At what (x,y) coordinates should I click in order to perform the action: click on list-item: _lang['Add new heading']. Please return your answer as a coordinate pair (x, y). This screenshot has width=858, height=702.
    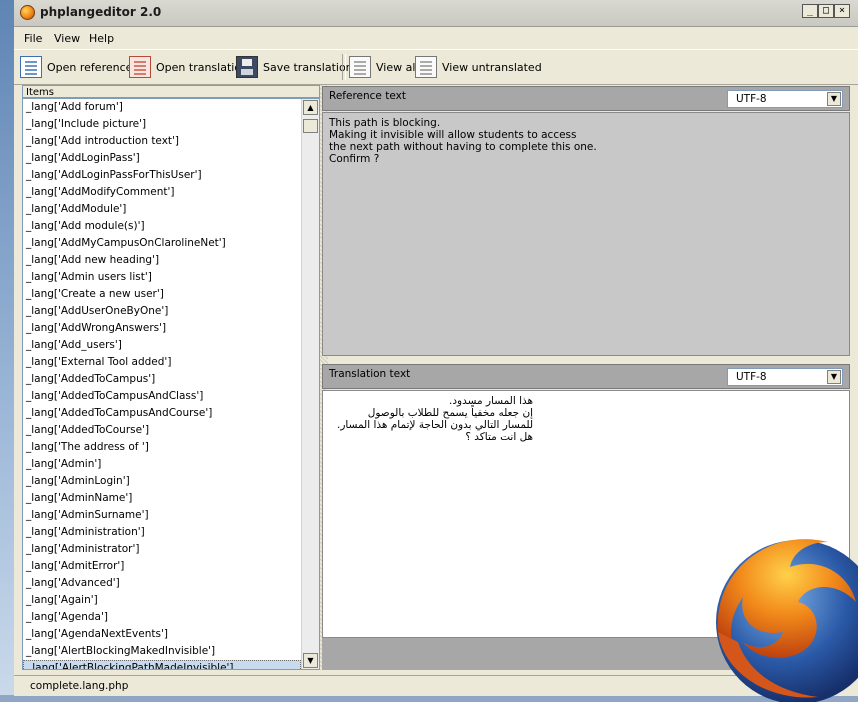
    Looking at the image, I should click on (162, 260).